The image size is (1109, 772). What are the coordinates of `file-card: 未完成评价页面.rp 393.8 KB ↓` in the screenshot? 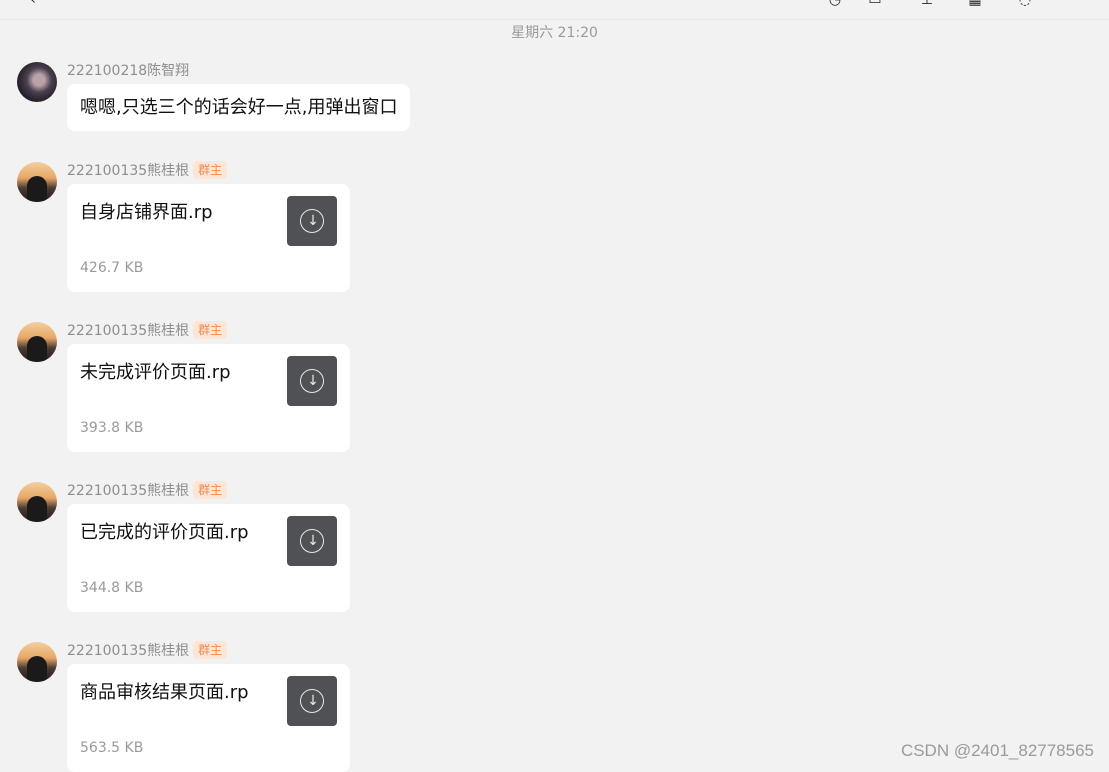 It's located at (208, 398).